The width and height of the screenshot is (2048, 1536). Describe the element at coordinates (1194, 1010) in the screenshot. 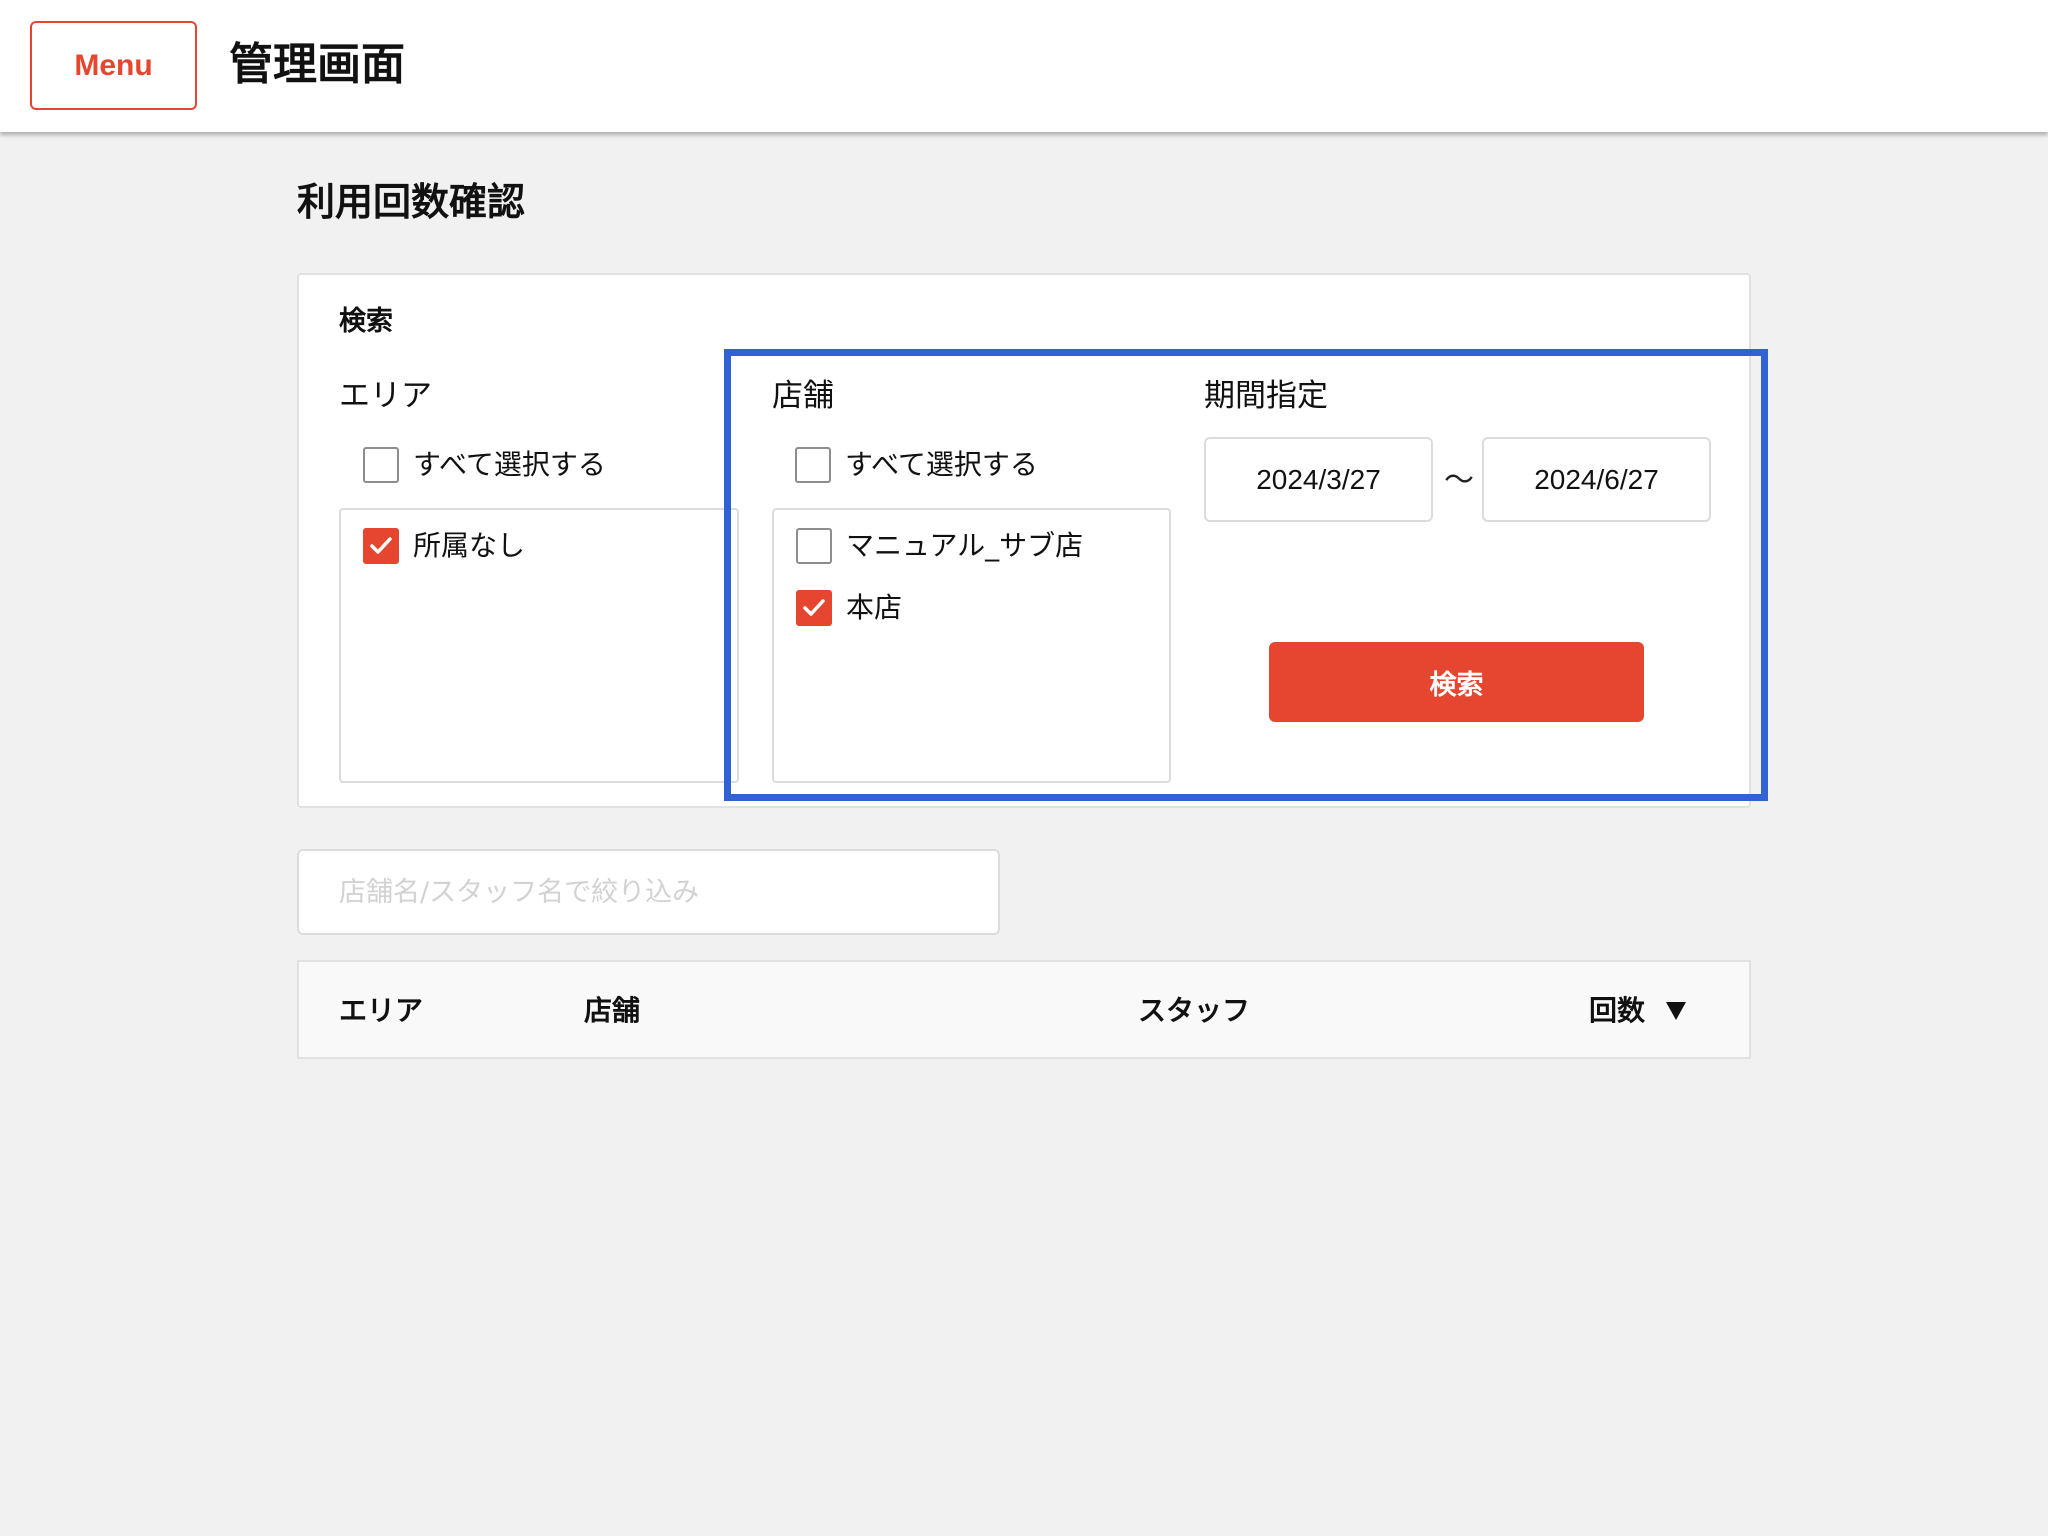

I see `column-header-staff: スタッフ` at that location.